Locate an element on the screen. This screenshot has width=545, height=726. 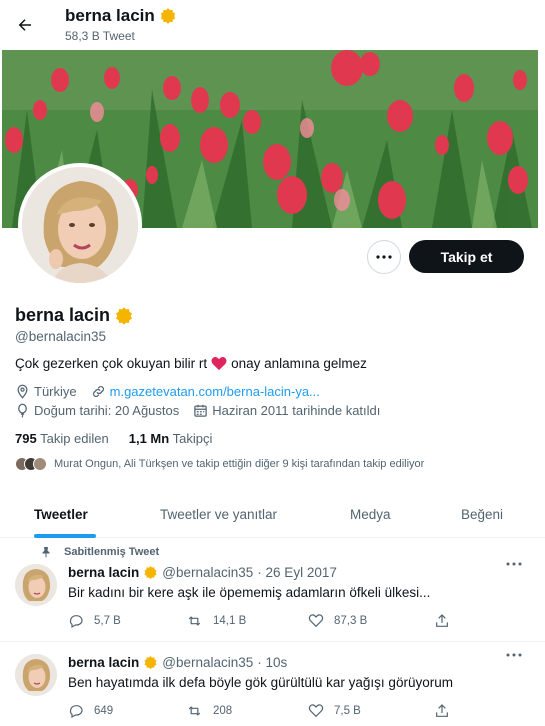
profile-avatar is located at coordinates (80, 225).